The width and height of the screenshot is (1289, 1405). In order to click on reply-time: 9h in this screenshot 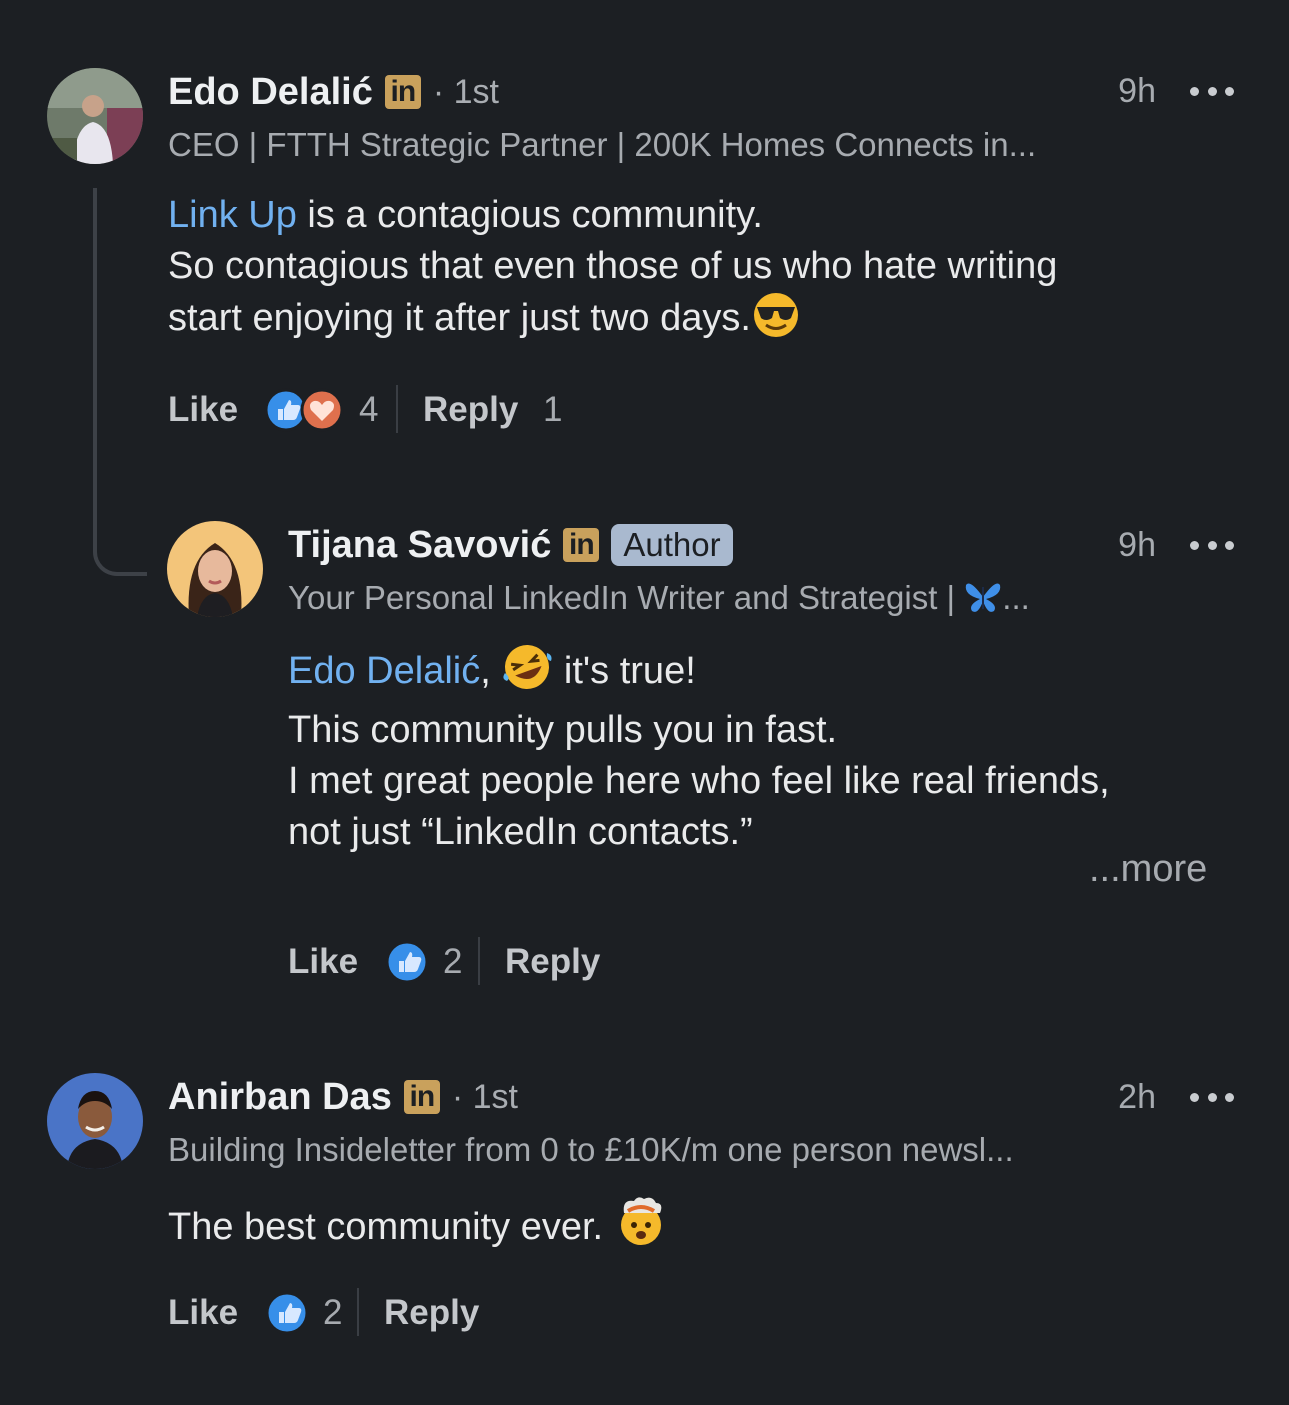, I will do `click(1137, 545)`.